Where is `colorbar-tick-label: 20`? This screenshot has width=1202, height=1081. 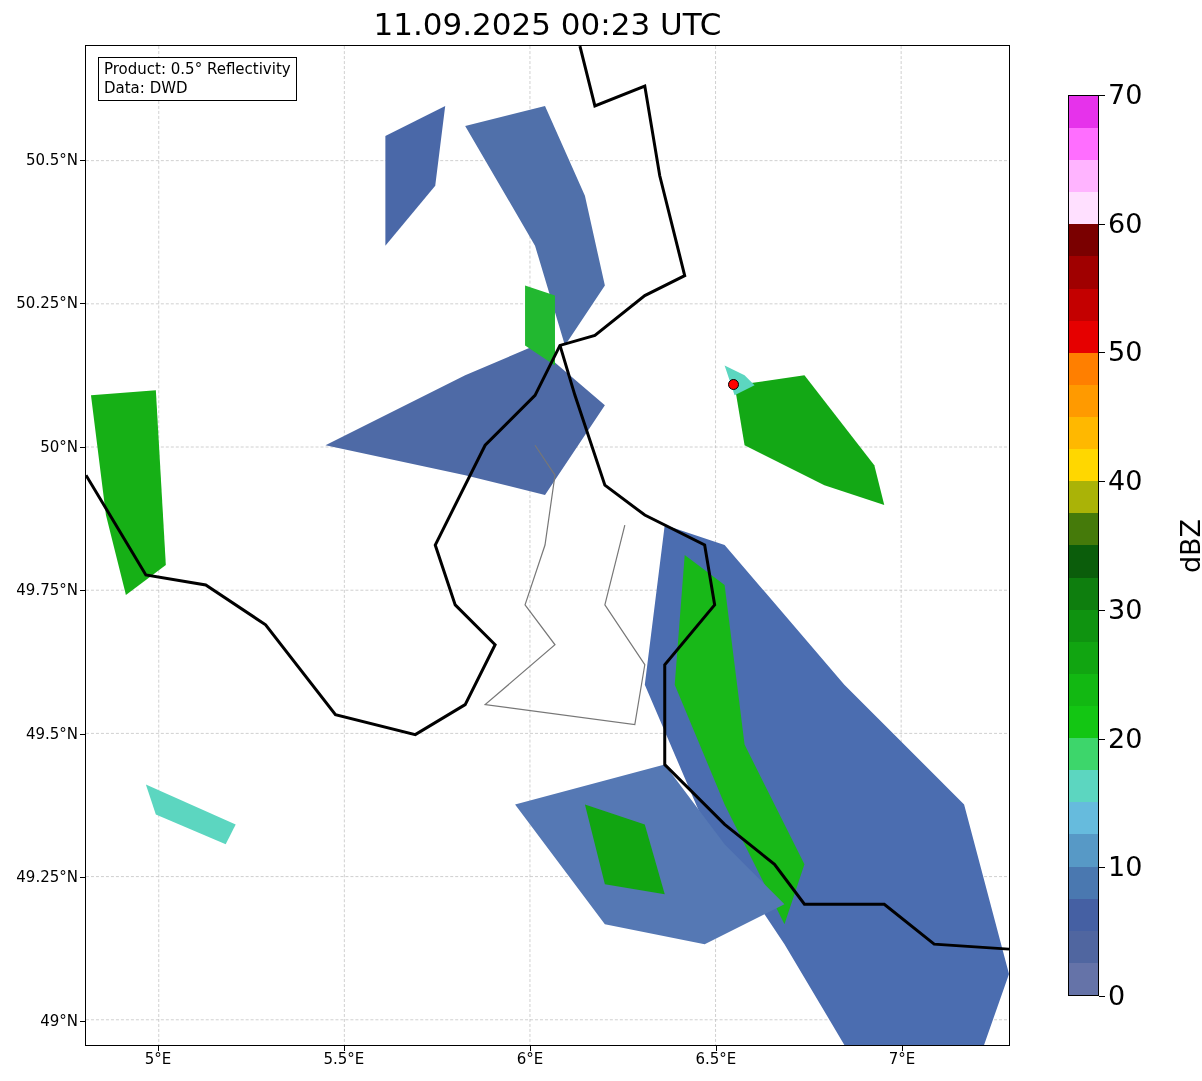
colorbar-tick-label: 20 is located at coordinates (1125, 738).